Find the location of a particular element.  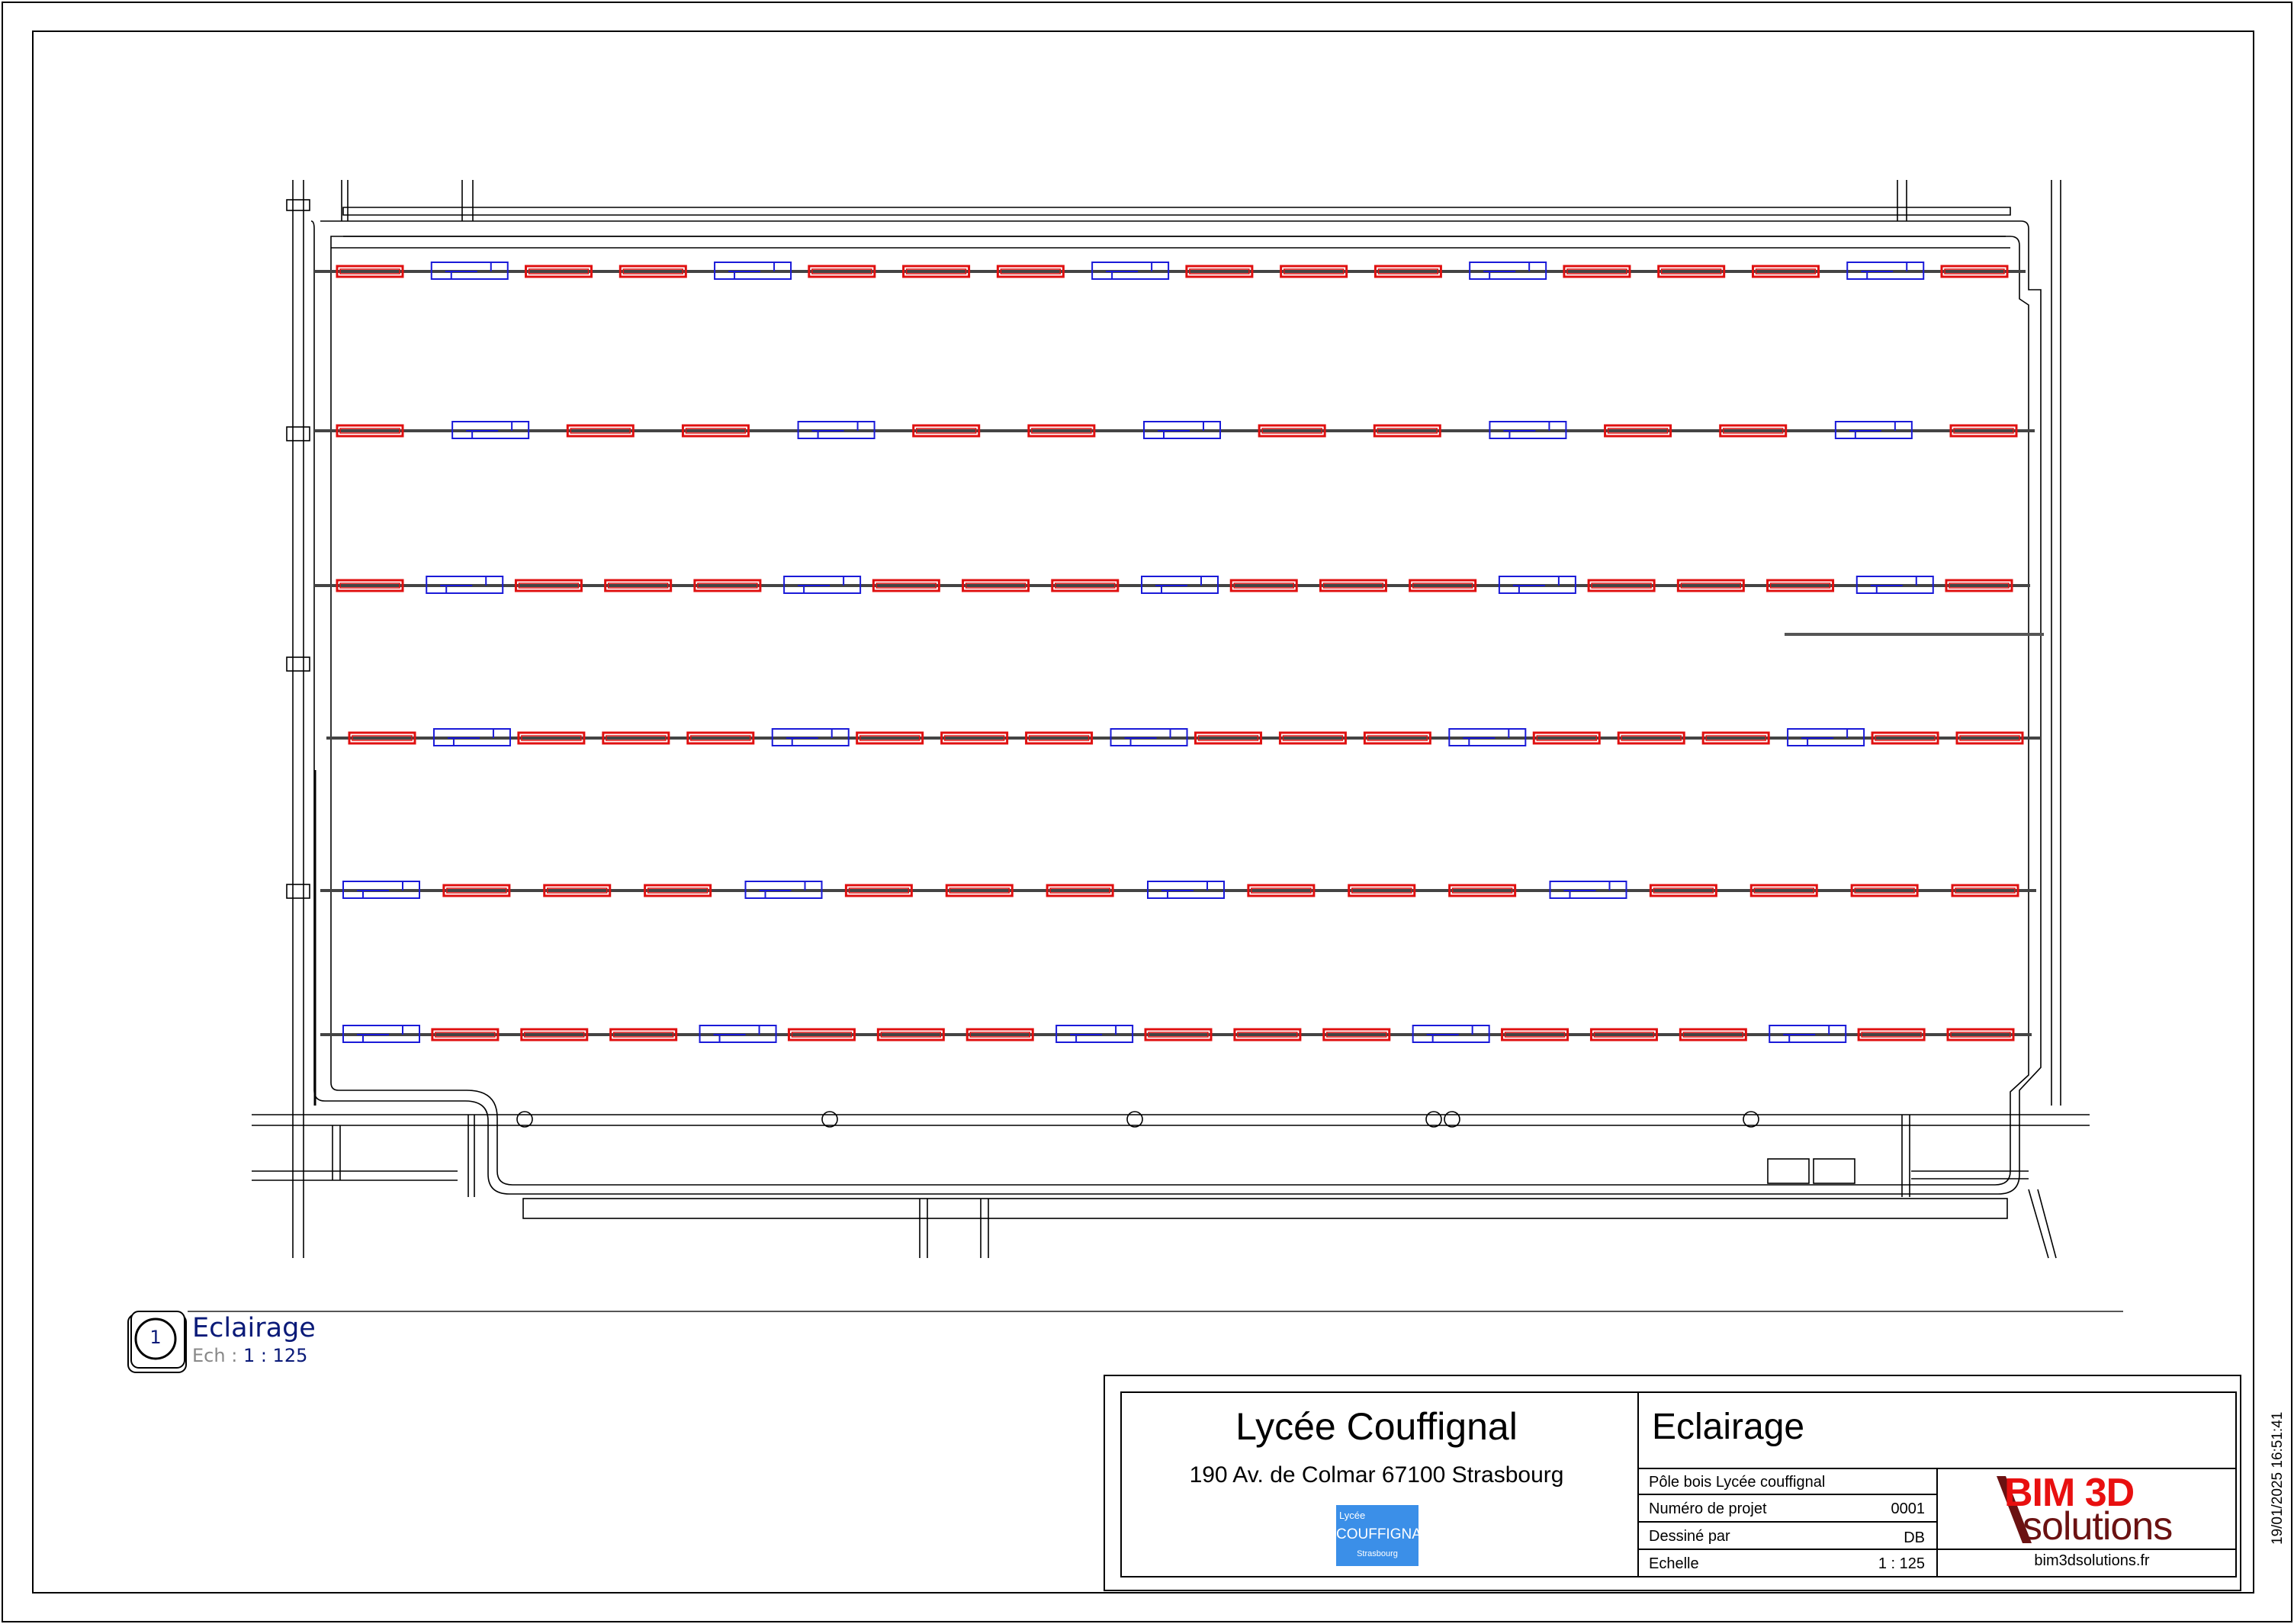

sheet-title: Eclairage is located at coordinates (1728, 1427).